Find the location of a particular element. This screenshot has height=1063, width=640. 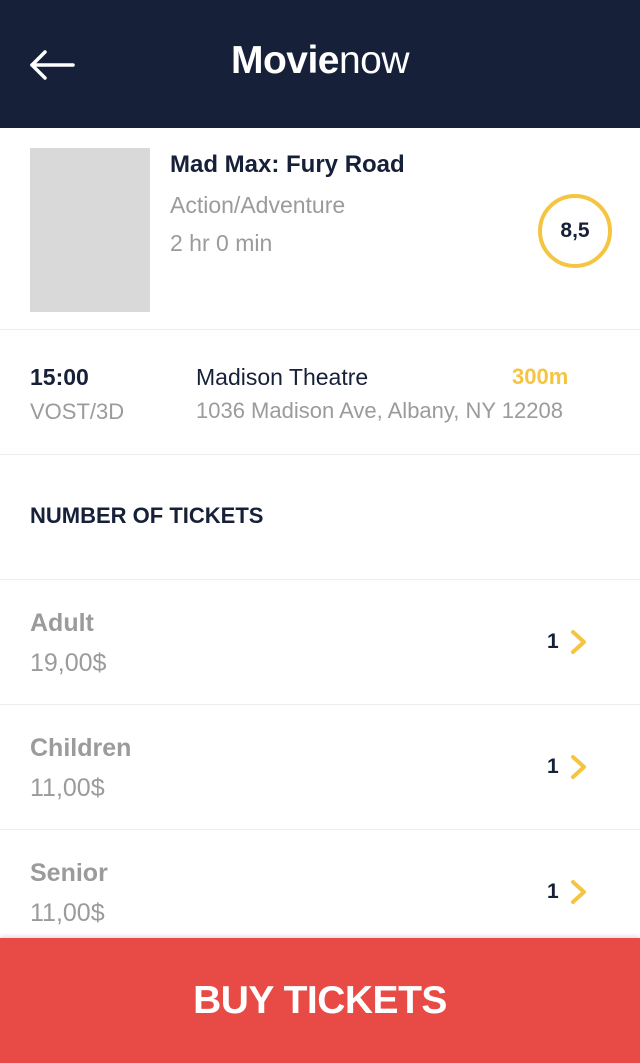

app-header: Movienow is located at coordinates (320, 64).